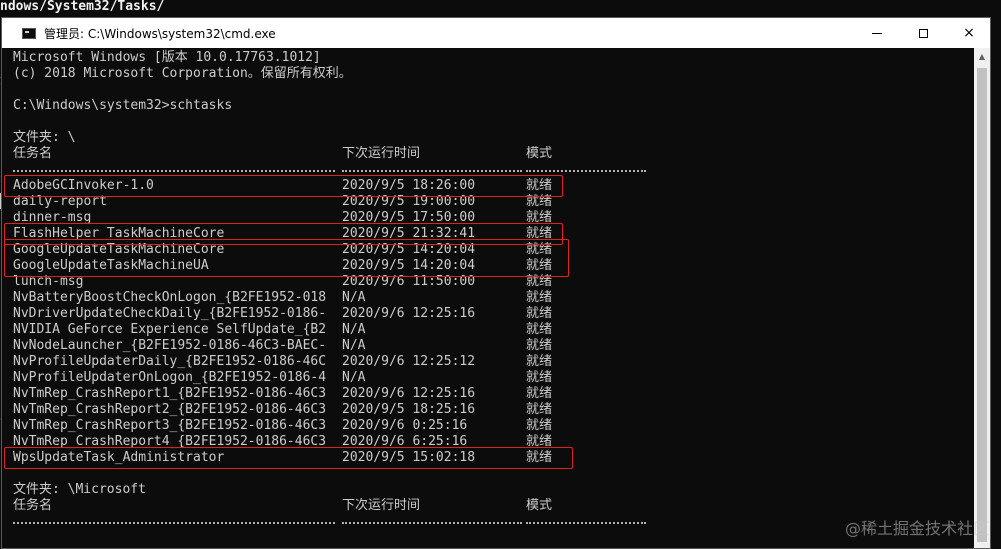  Describe the element at coordinates (409, 185) in the screenshot. I see `task-next-run-time: 2020/9/5 18:26:00` at that location.